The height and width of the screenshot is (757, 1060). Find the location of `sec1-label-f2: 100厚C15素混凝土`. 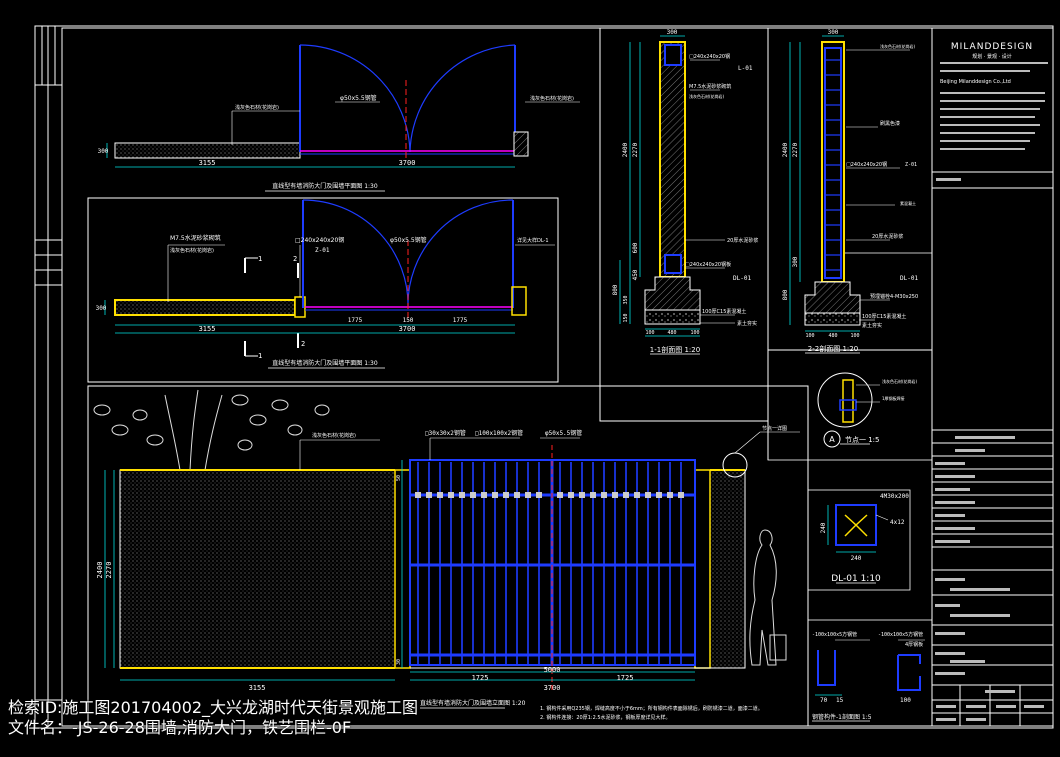

sec1-label-f2: 100厚C15素混凝土 is located at coordinates (724, 311).